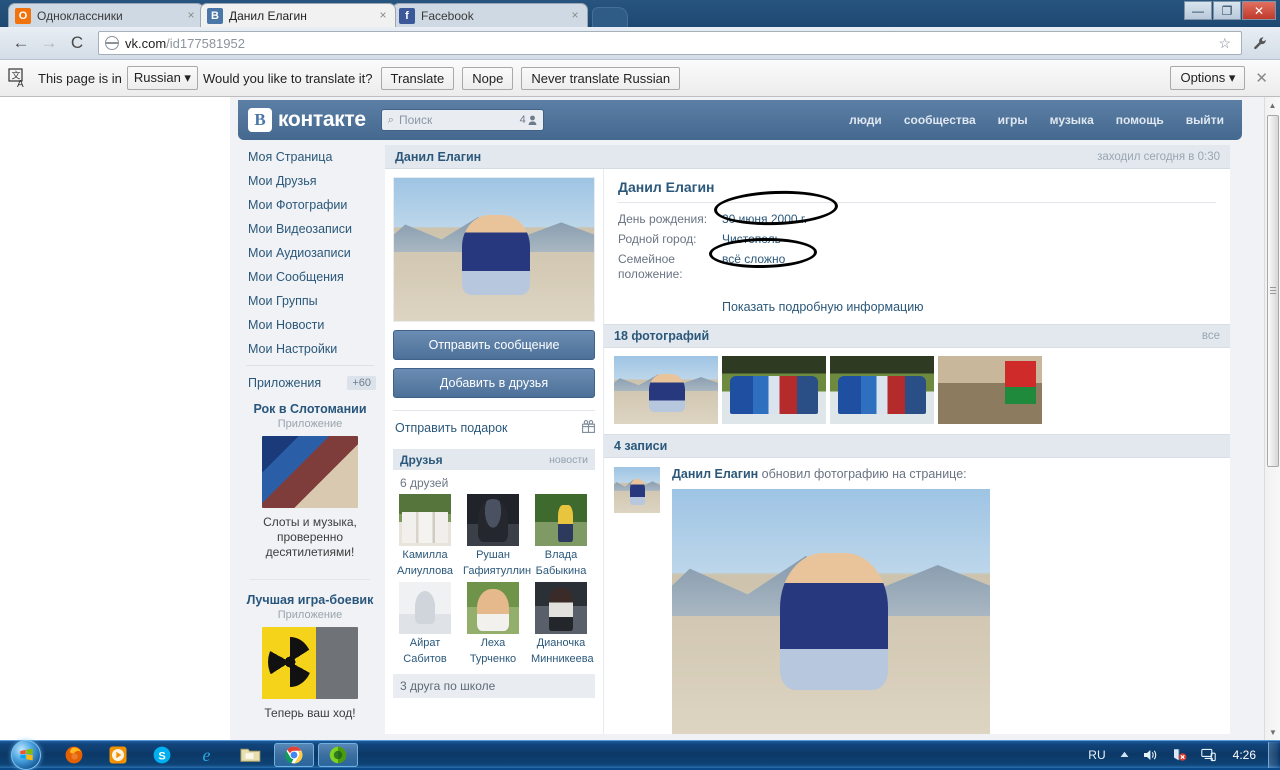  Describe the element at coordinates (487, 78) in the screenshot. I see `nope-button: Nope` at that location.